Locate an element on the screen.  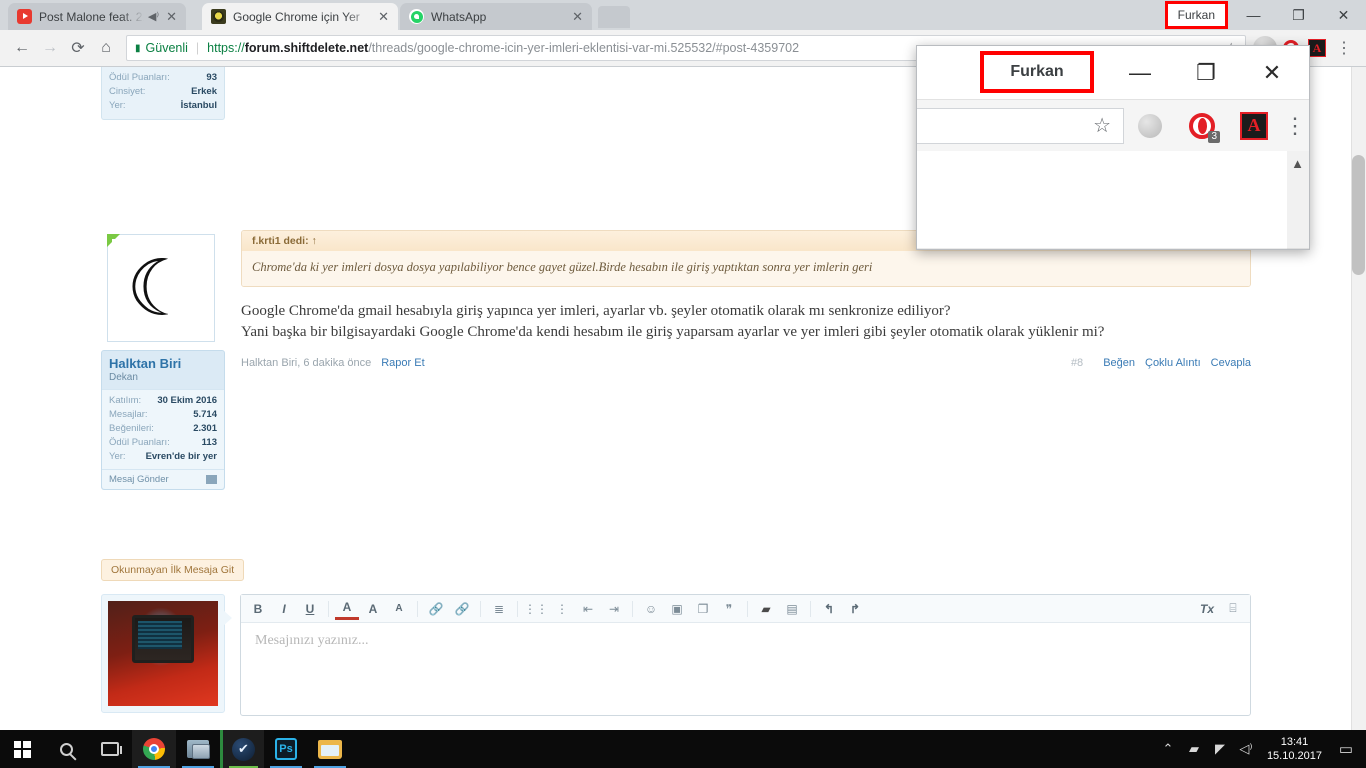
action-center-button: ▭ is located at coordinates (1346, 749).